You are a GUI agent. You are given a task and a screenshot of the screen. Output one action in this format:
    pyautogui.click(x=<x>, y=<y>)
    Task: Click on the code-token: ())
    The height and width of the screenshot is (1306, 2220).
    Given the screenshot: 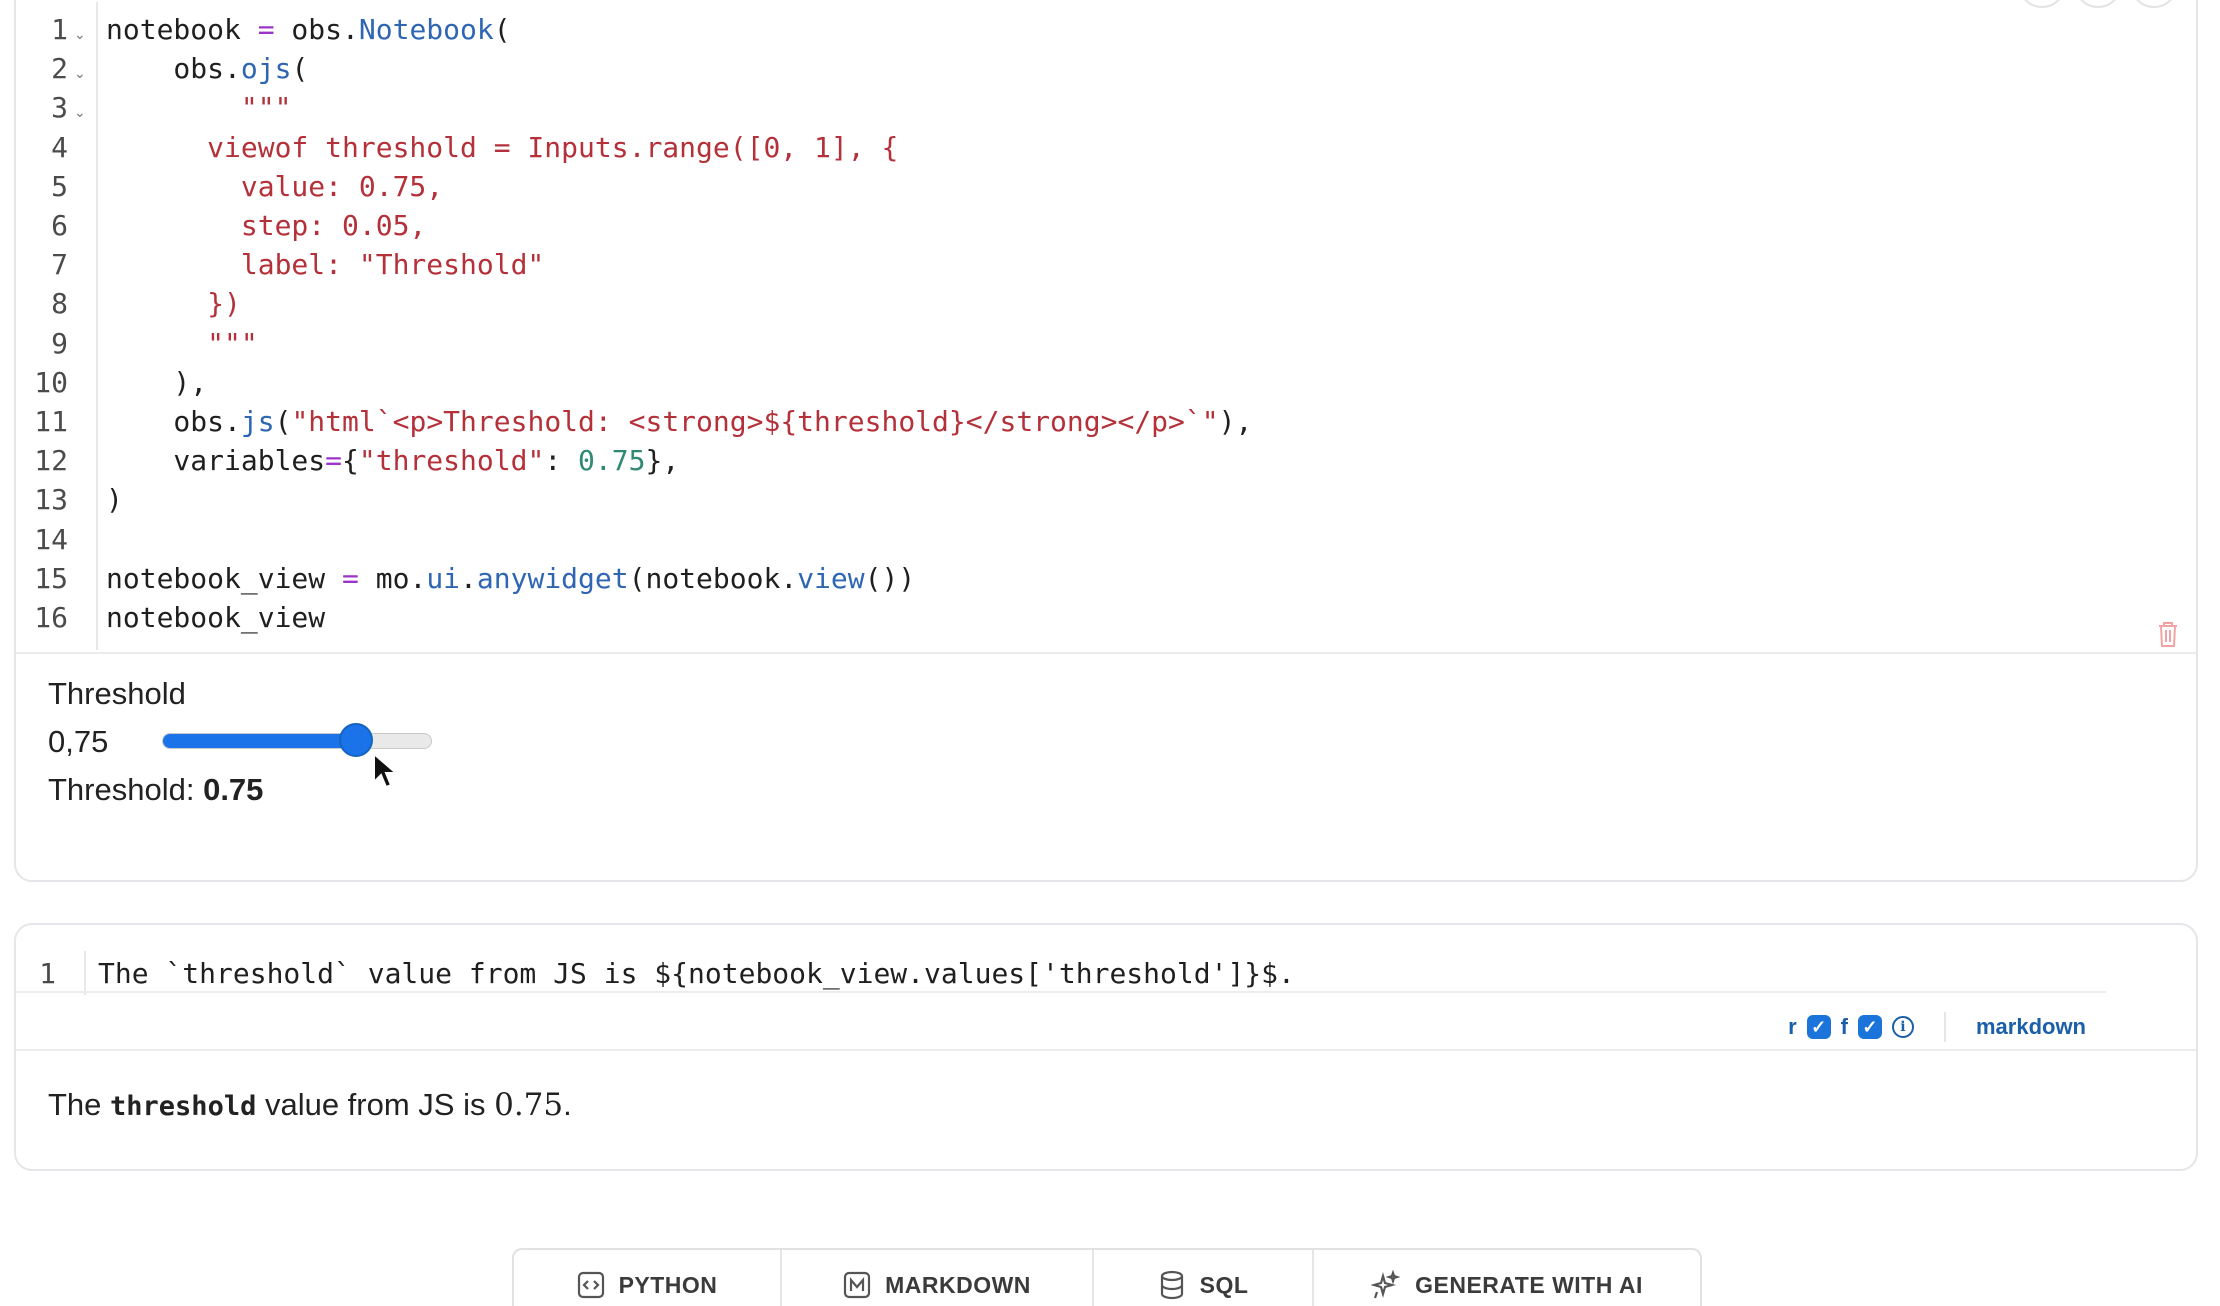 What is the action you would take?
    pyautogui.click(x=890, y=578)
    